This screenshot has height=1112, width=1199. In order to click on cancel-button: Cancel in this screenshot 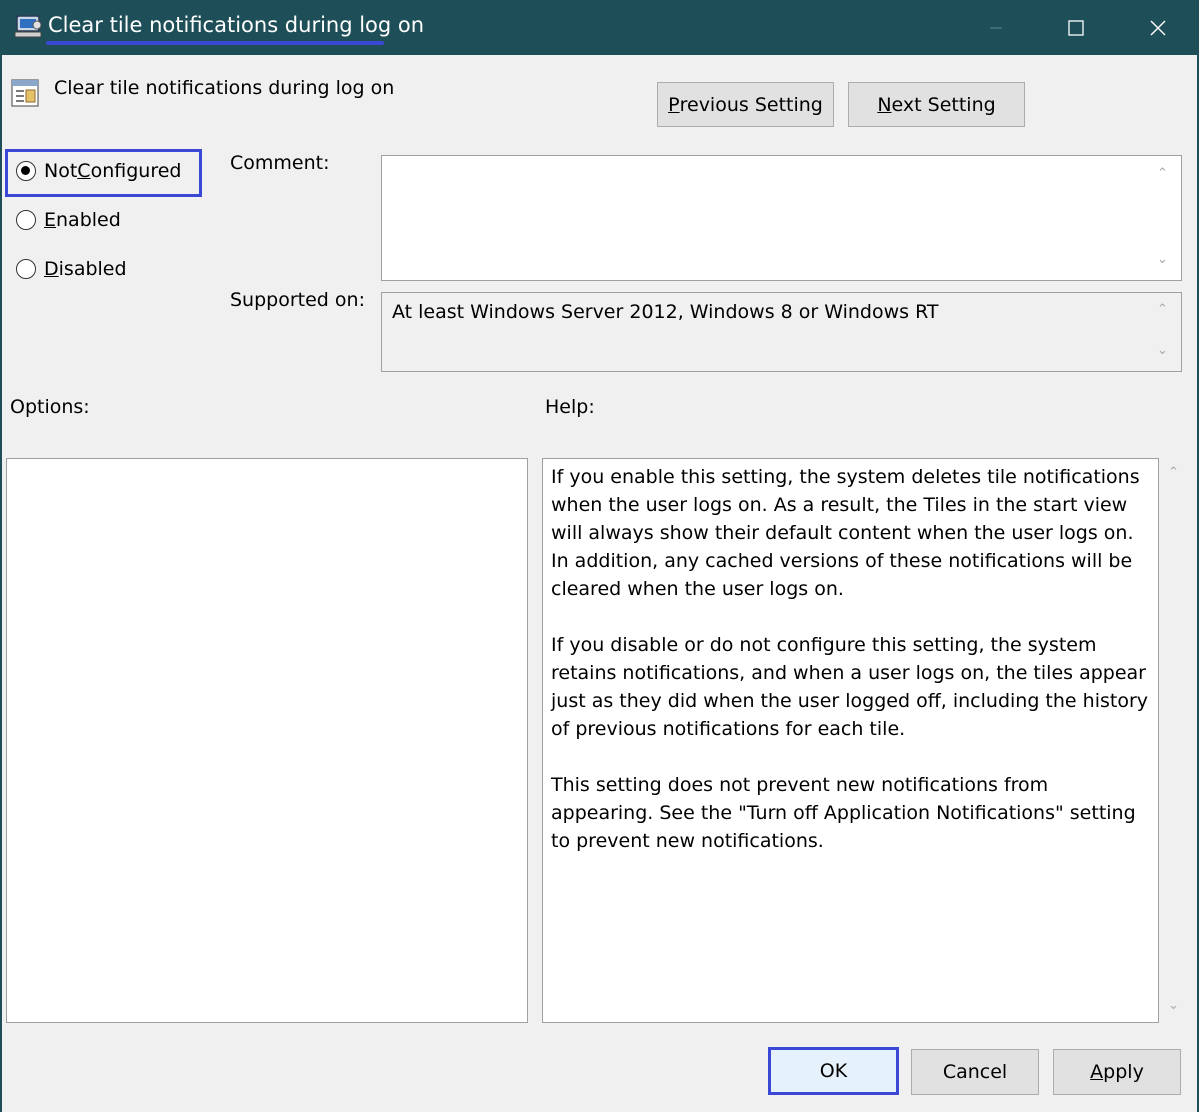, I will do `click(975, 1072)`.